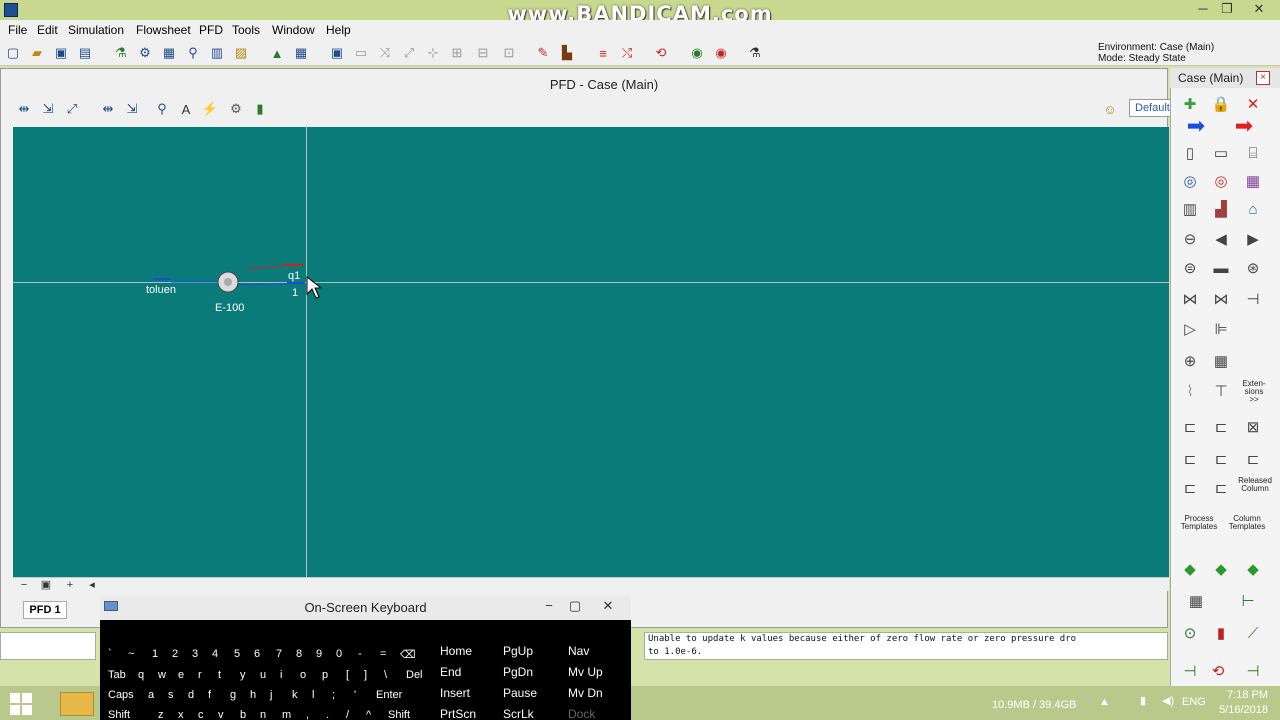 The height and width of the screenshot is (720, 1280). Describe the element at coordinates (1196, 601) in the screenshot. I see `spreadsheet-op-icon: ▦` at that location.